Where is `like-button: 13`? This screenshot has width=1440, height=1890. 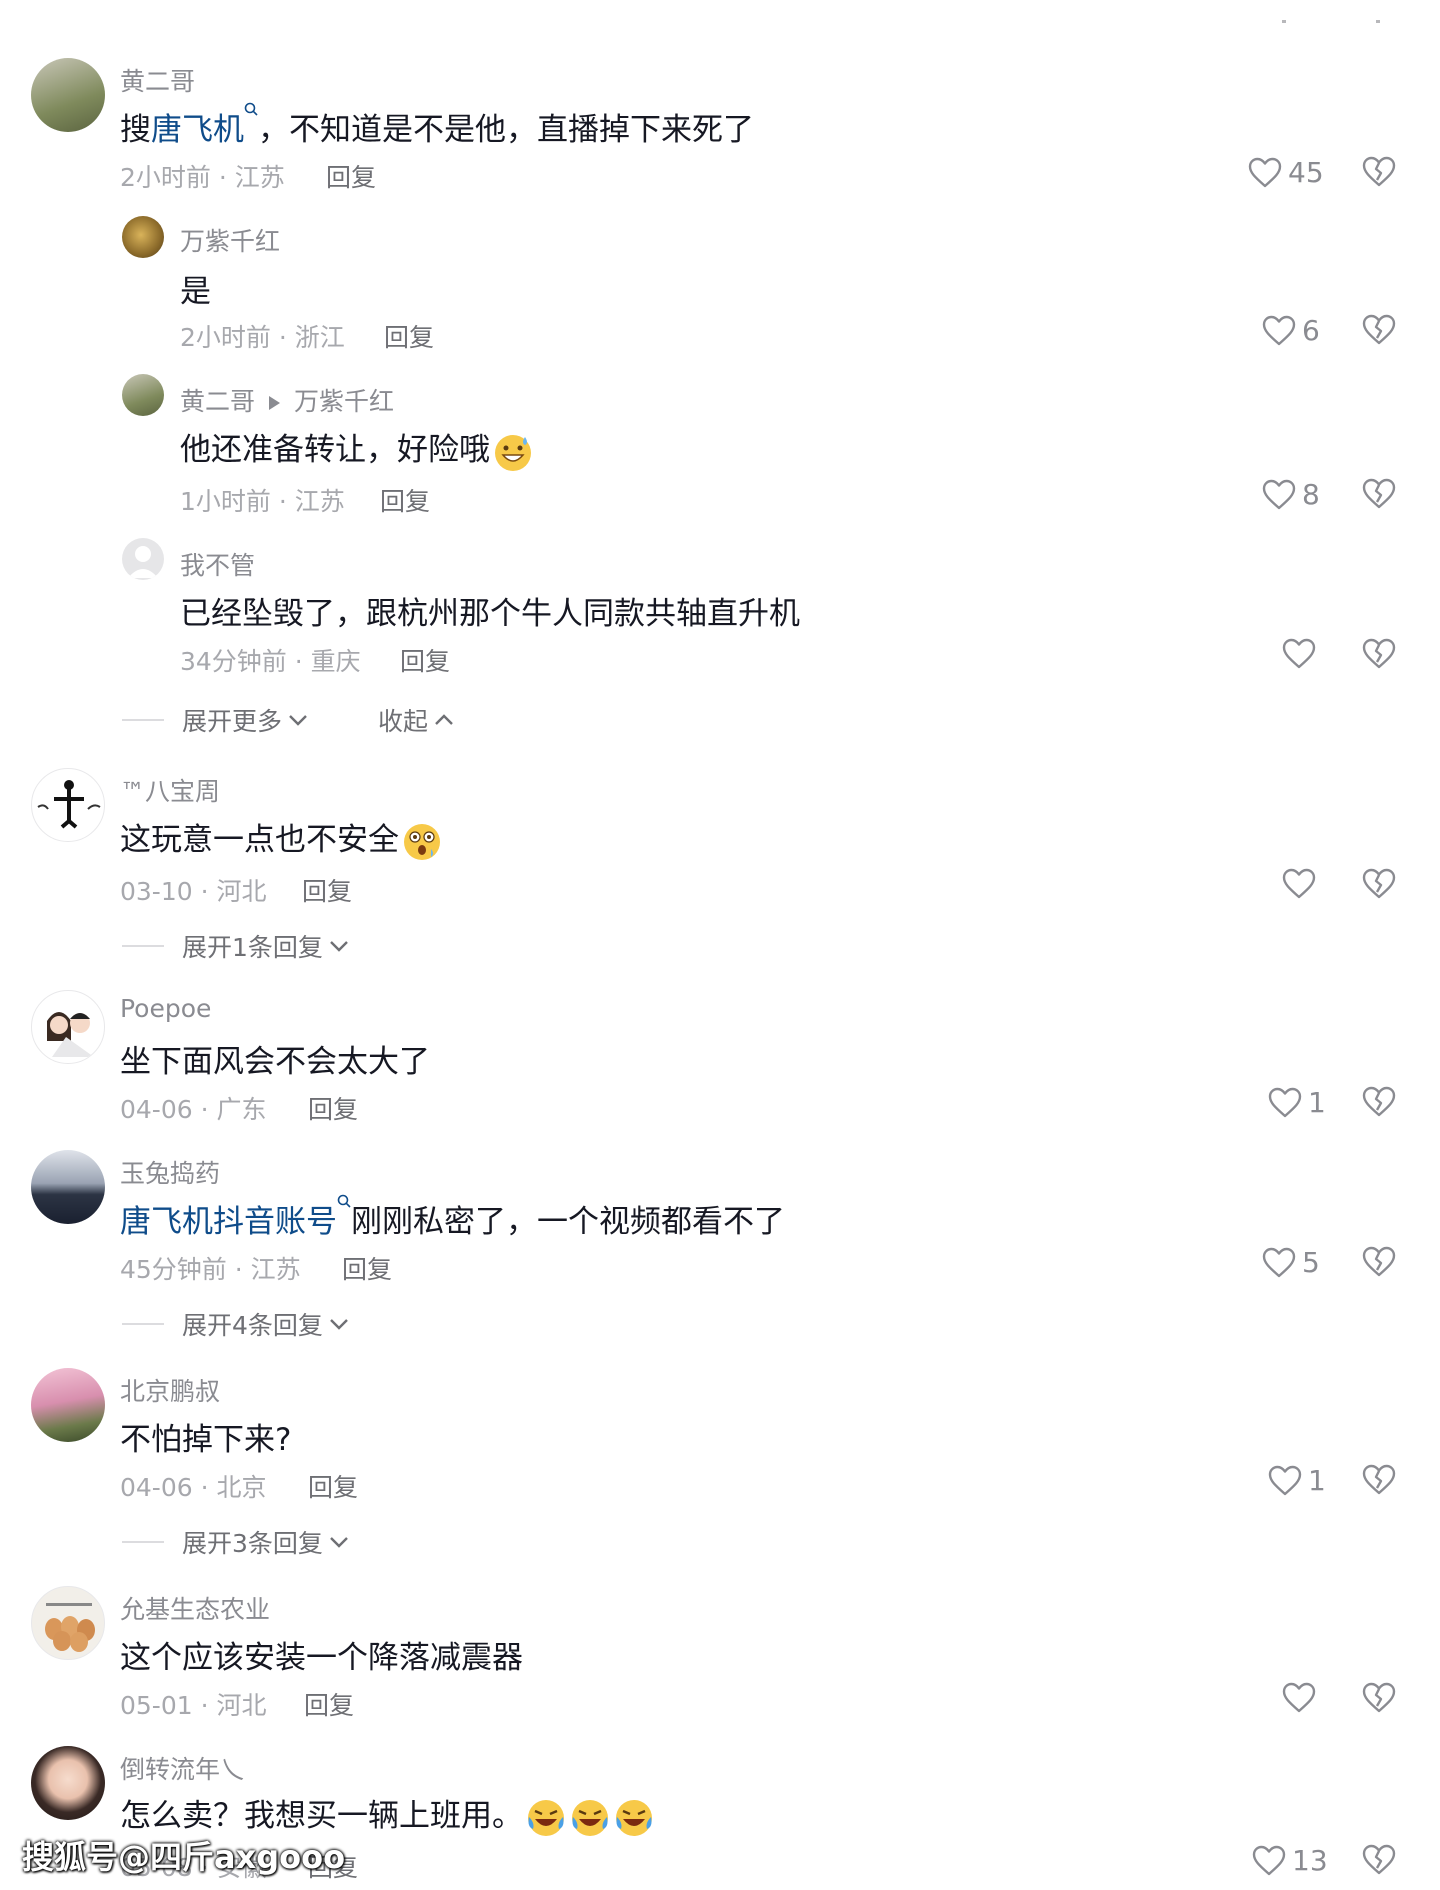
like-button: 13 is located at coordinates (1290, 1860).